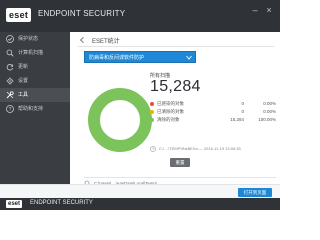 Image resolution: width=320 pixels, height=240 pixels. I want to click on sidebar-item-label: 设置, so click(23, 81).